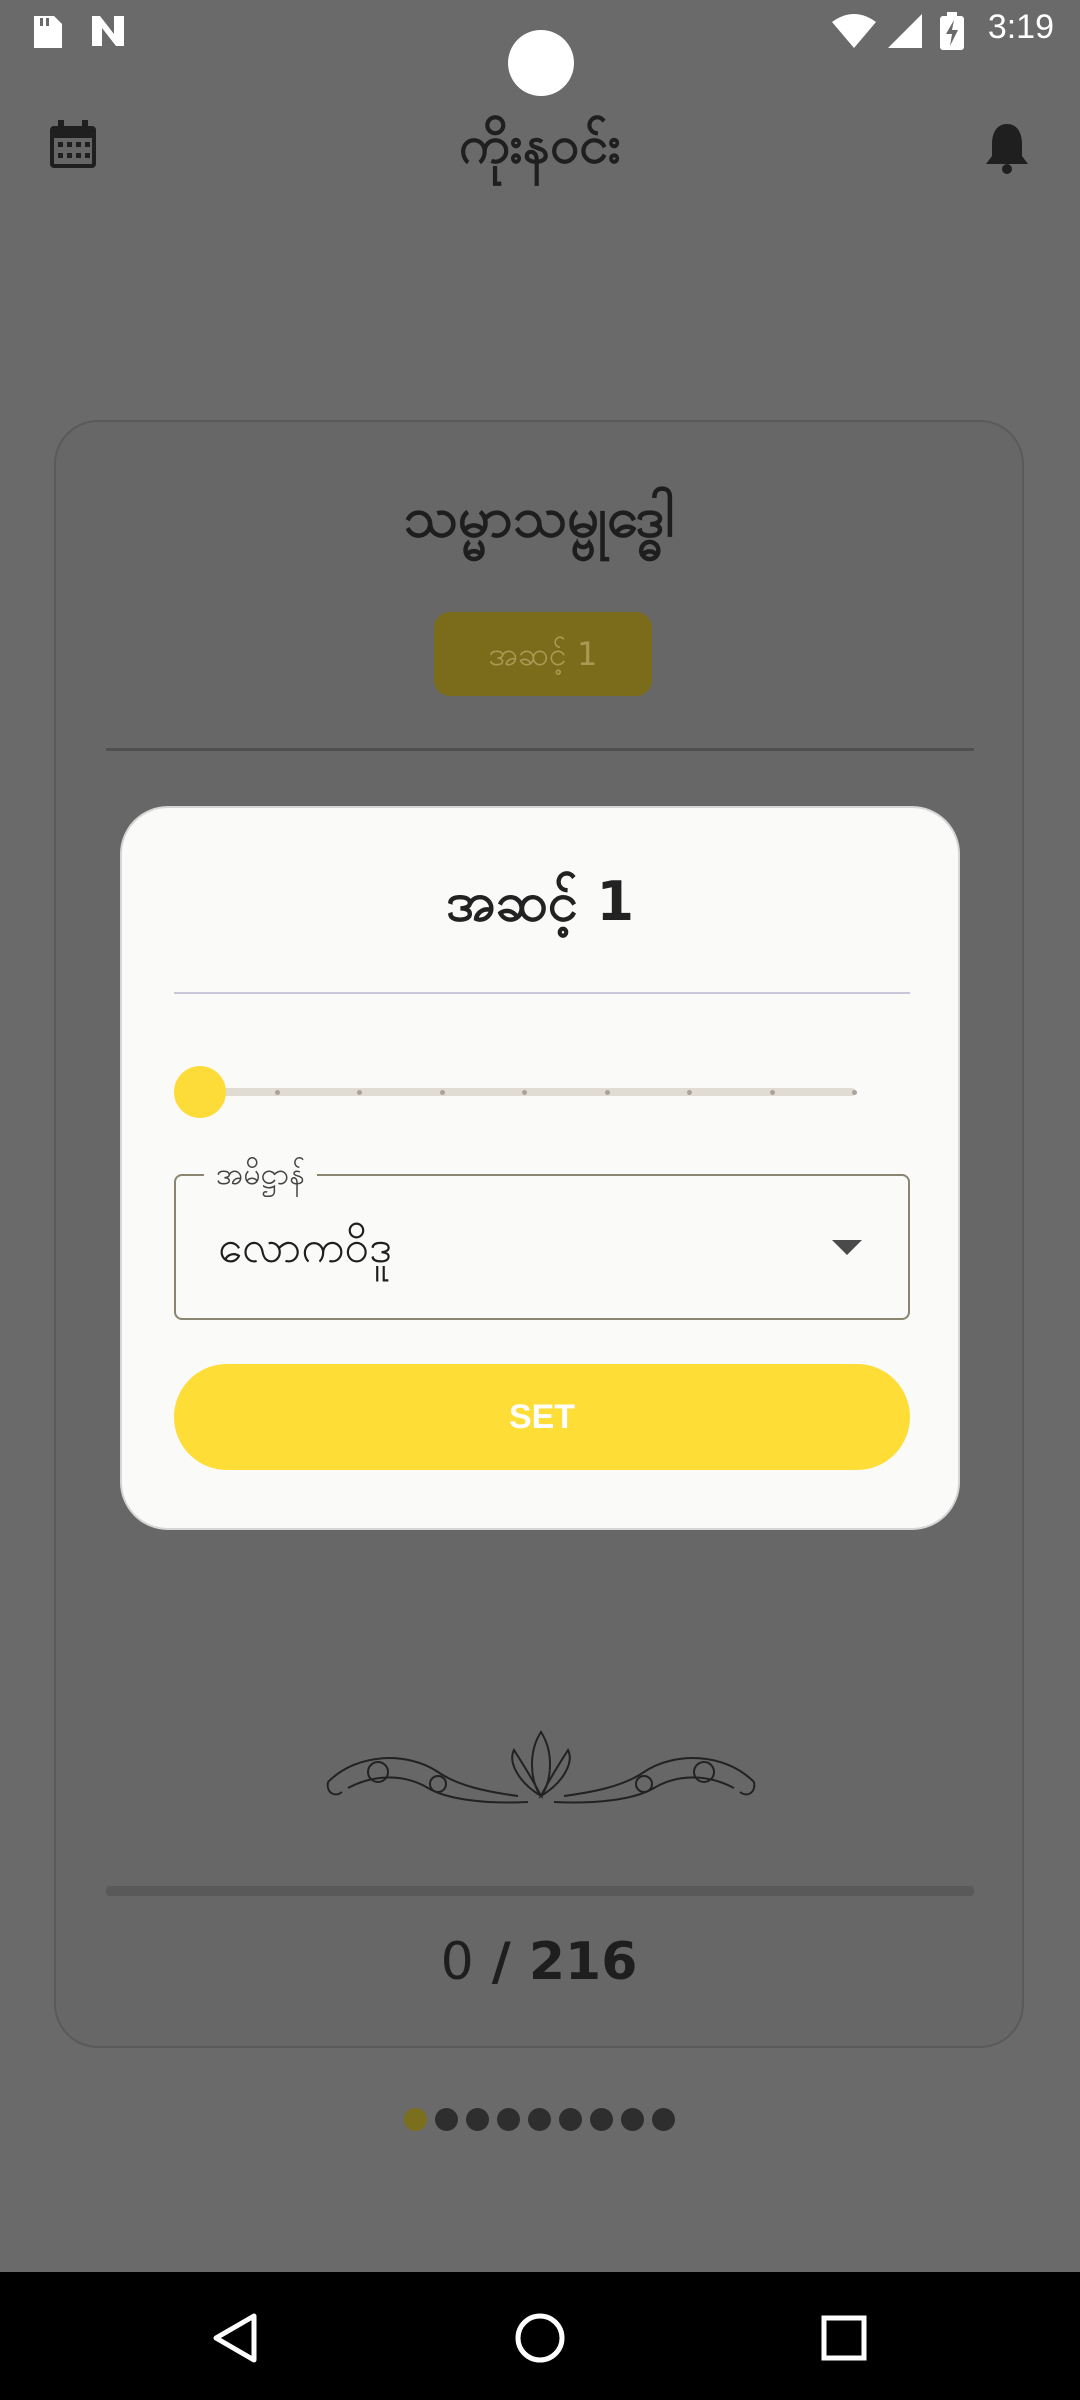 This screenshot has height=2400, width=1080. What do you see at coordinates (952, 31) in the screenshot?
I see `battery-charging-icon` at bounding box center [952, 31].